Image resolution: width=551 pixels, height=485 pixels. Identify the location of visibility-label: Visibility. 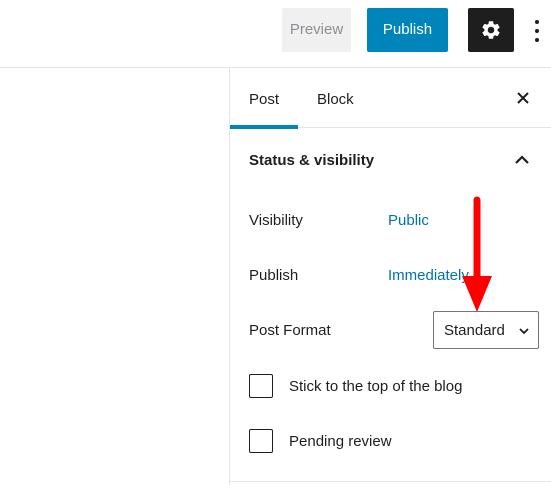
(276, 220).